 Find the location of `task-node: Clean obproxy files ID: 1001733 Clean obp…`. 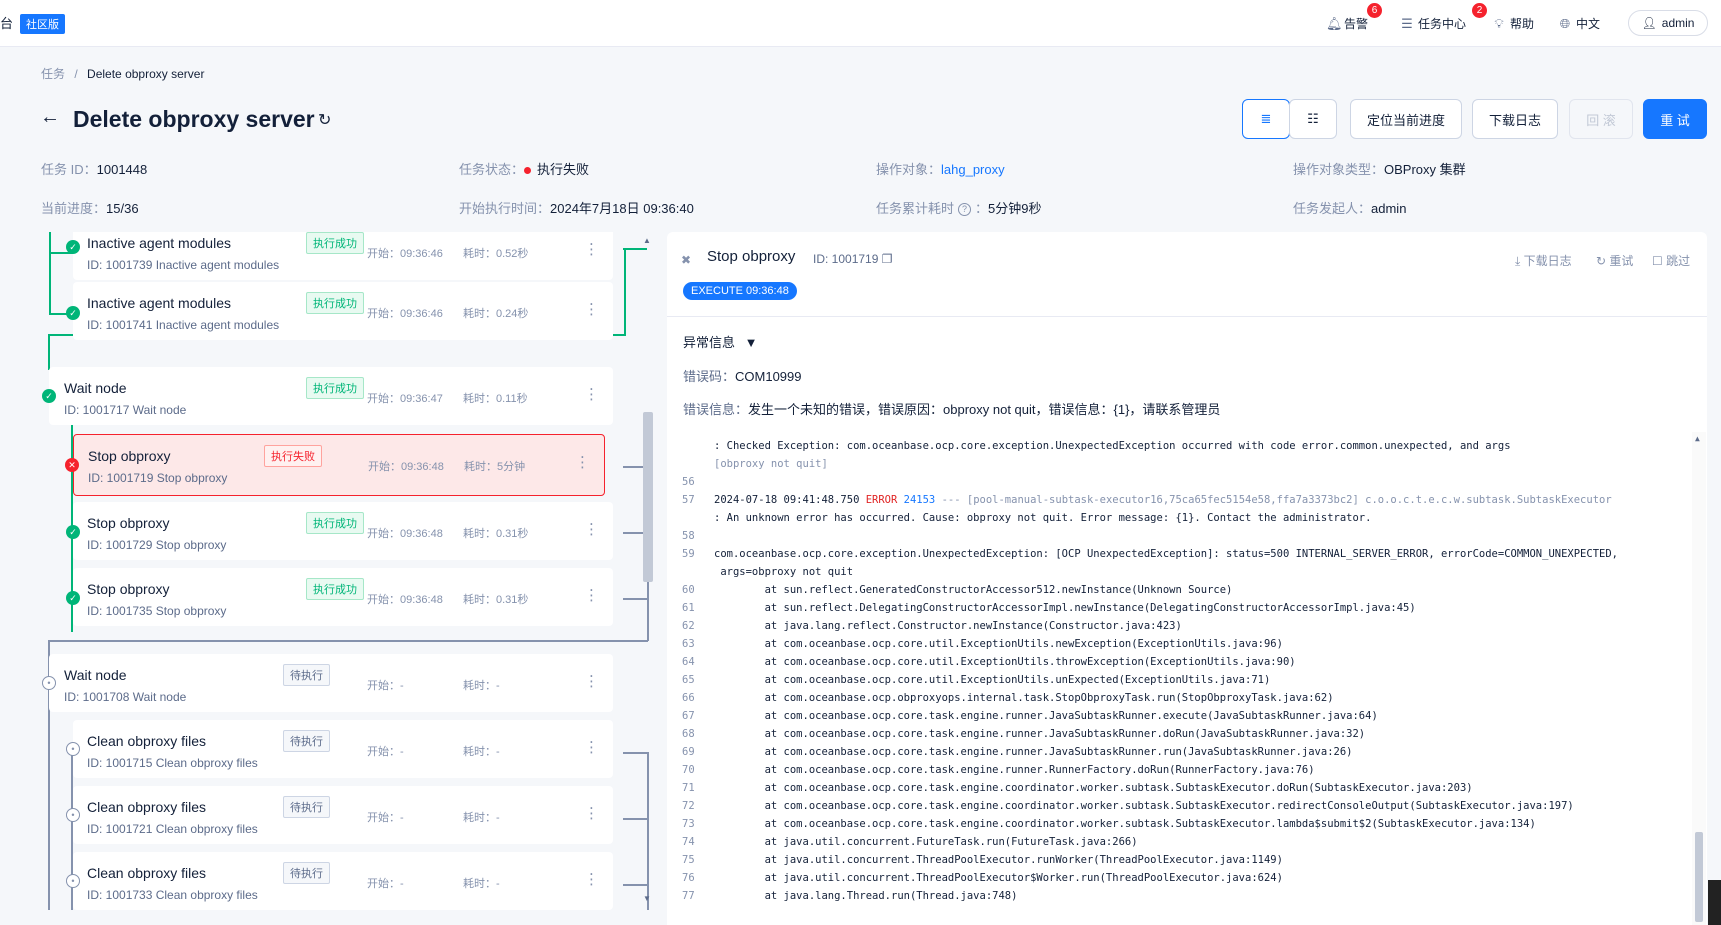

task-node: Clean obproxy files ID: 1001733 Clean obp… is located at coordinates (343, 881).